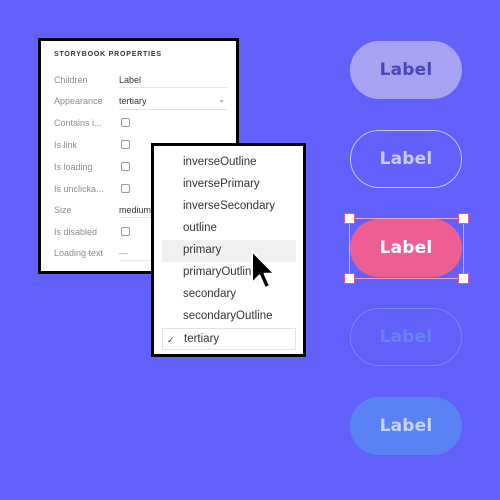 This screenshot has height=500, width=500. Describe the element at coordinates (71, 80) in the screenshot. I see `prop-label: Children` at that location.